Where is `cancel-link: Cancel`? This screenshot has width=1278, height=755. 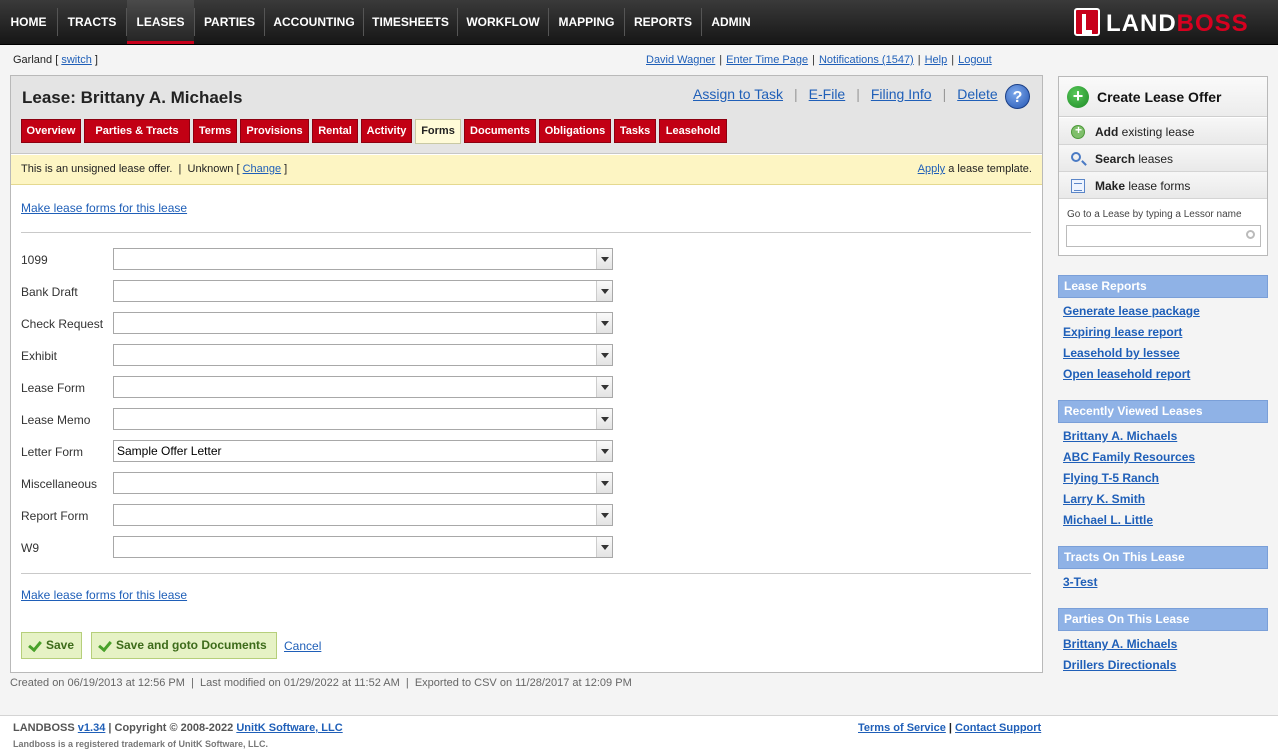 cancel-link: Cancel is located at coordinates (302, 646).